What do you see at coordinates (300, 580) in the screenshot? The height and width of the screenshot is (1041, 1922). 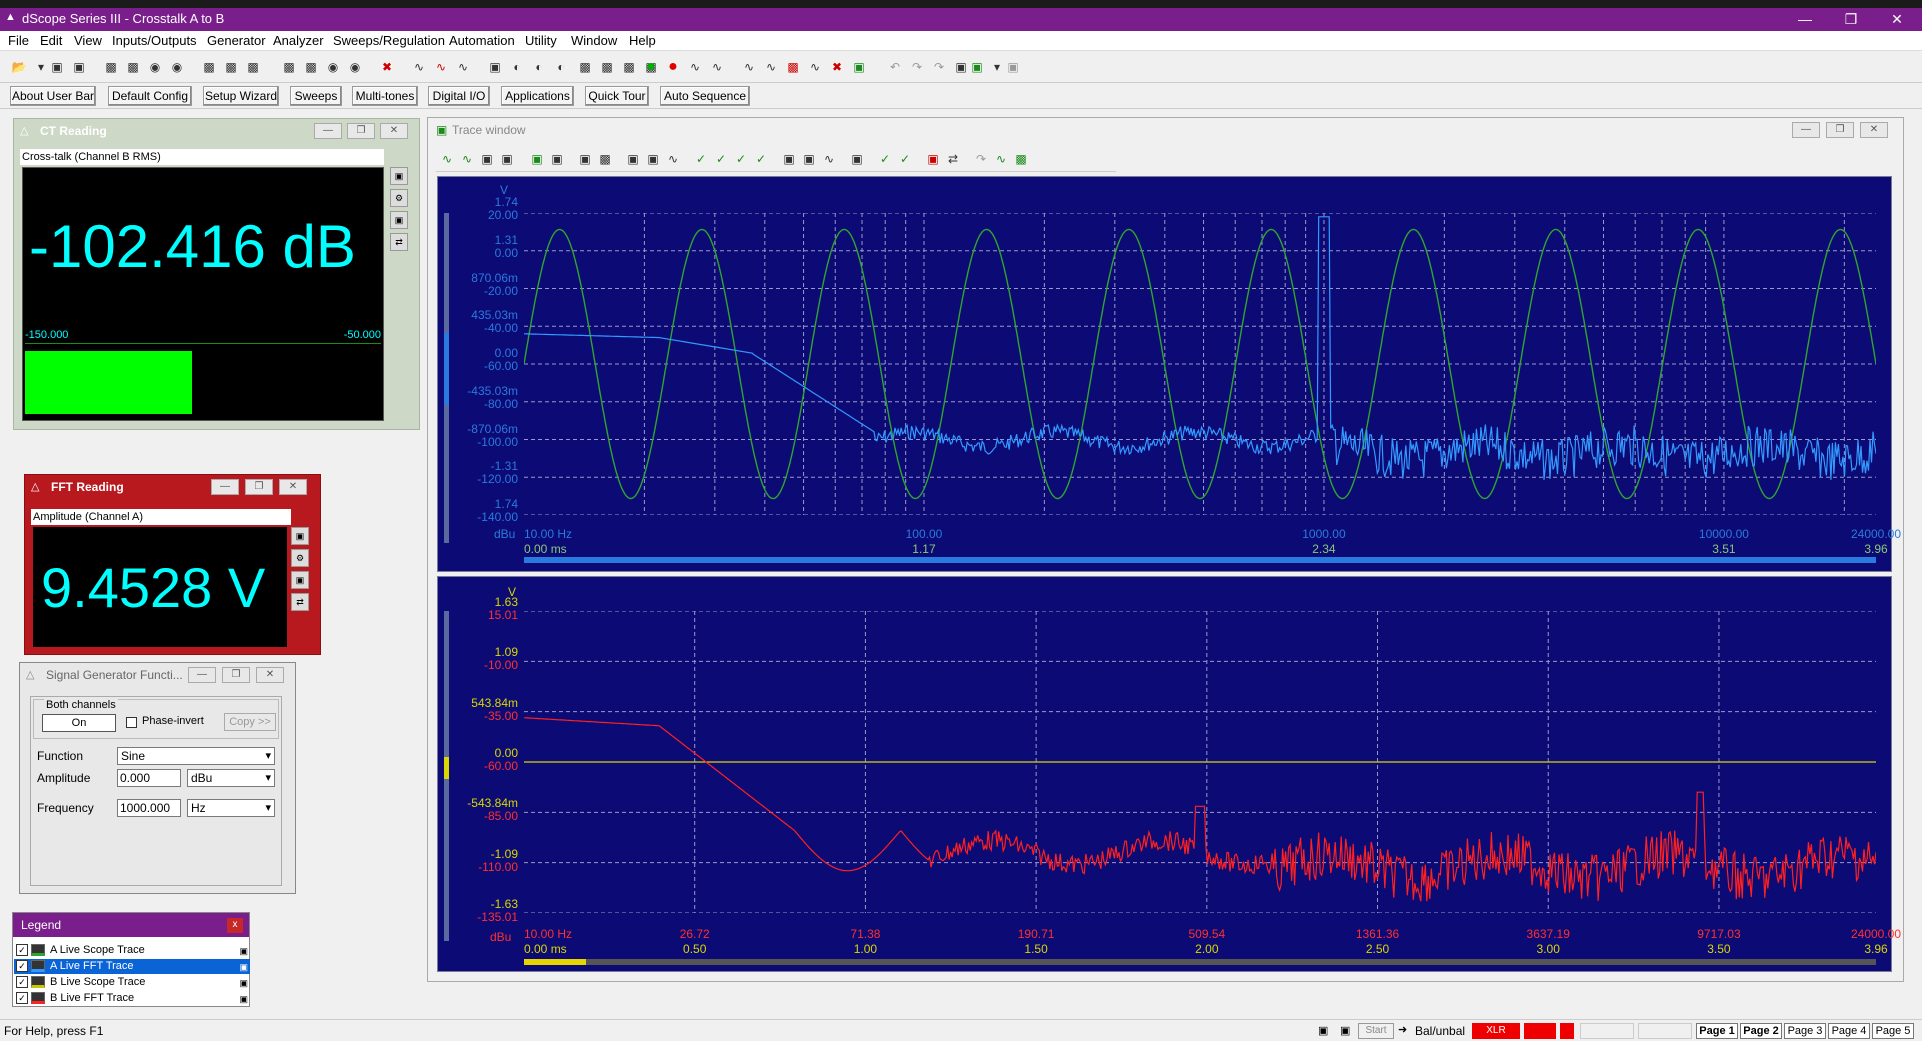 I see `fft-graph-icon: ▣` at bounding box center [300, 580].